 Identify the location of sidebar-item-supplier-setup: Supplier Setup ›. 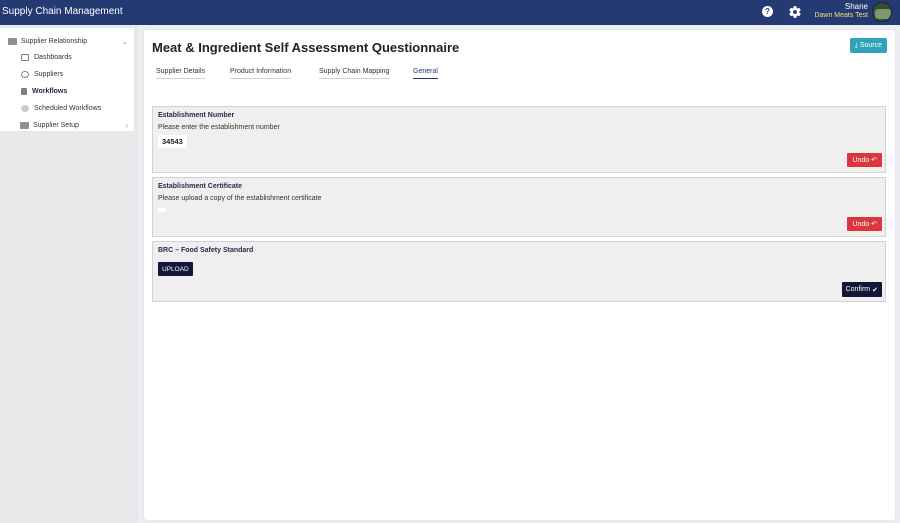
(69, 125).